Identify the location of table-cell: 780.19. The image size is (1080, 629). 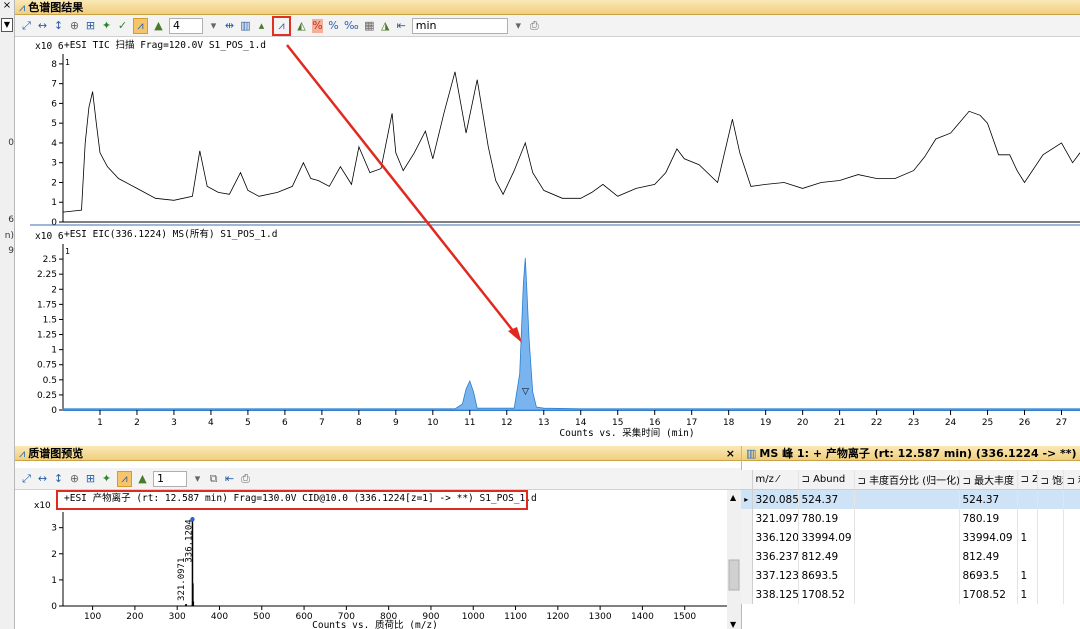
(988, 518).